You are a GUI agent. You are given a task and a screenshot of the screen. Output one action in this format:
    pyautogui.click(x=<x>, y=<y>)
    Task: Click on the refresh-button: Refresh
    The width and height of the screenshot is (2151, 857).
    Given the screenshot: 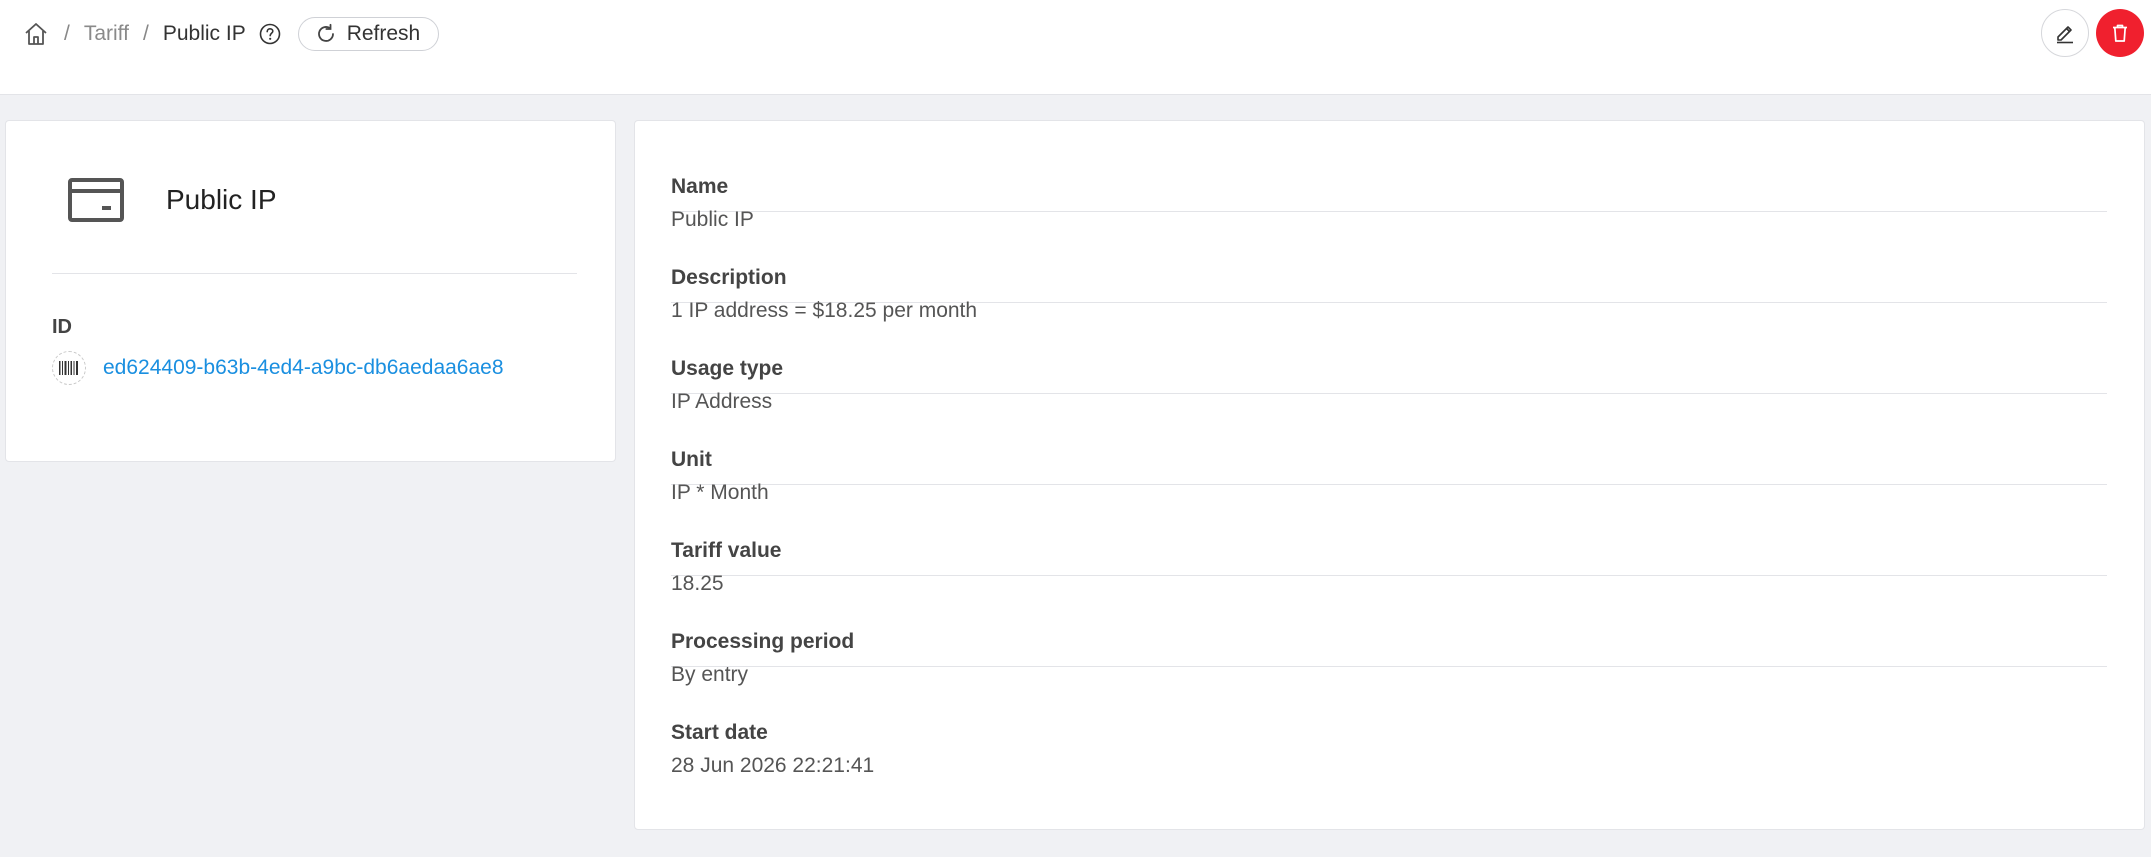 What is the action you would take?
    pyautogui.click(x=368, y=34)
    